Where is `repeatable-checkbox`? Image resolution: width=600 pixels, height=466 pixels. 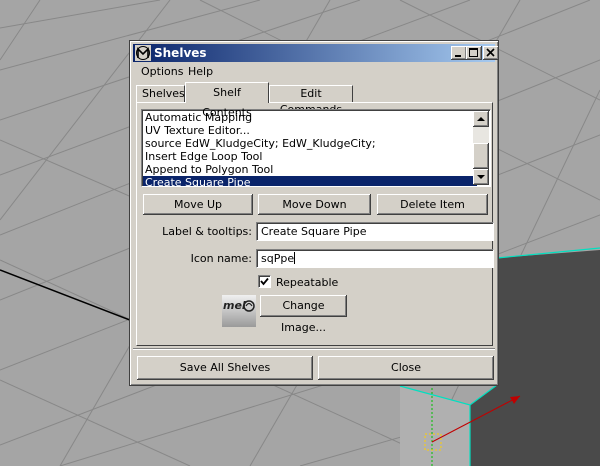 repeatable-checkbox is located at coordinates (264, 281).